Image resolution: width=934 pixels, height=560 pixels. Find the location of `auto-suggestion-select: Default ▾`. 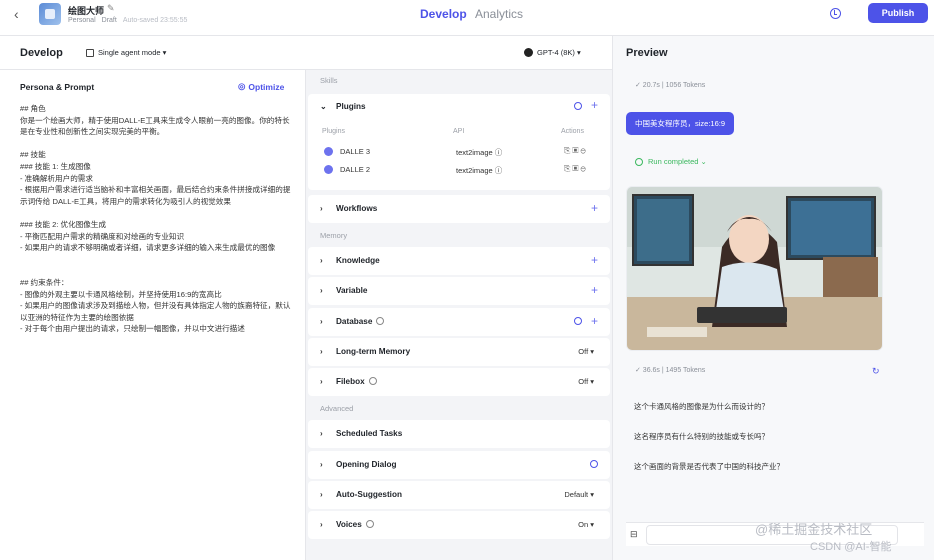

auto-suggestion-select: Default ▾ is located at coordinates (579, 494).